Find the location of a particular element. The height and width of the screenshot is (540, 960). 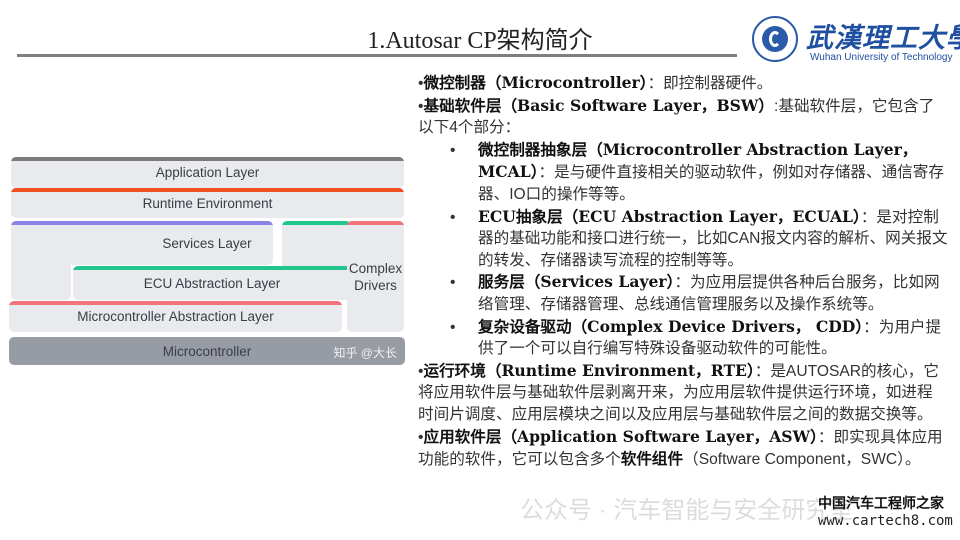

ecu-abstraction-label: ECU Abstraction Layer is located at coordinates (212, 283).